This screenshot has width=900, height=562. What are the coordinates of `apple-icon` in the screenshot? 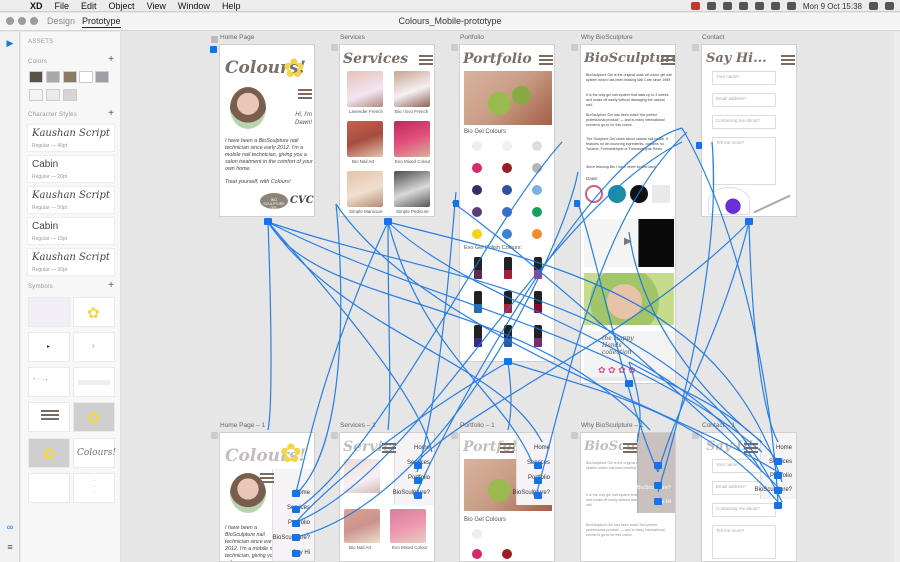 It's located at (13, 6).